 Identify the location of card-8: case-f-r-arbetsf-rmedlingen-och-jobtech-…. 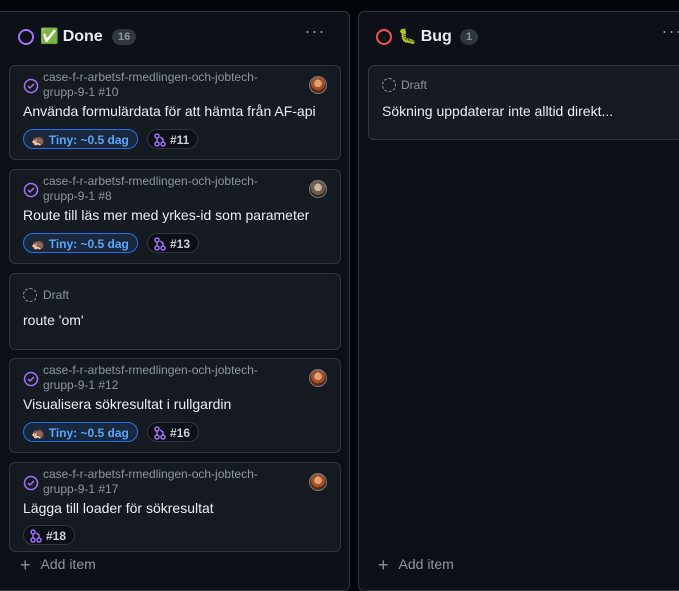
(175, 216).